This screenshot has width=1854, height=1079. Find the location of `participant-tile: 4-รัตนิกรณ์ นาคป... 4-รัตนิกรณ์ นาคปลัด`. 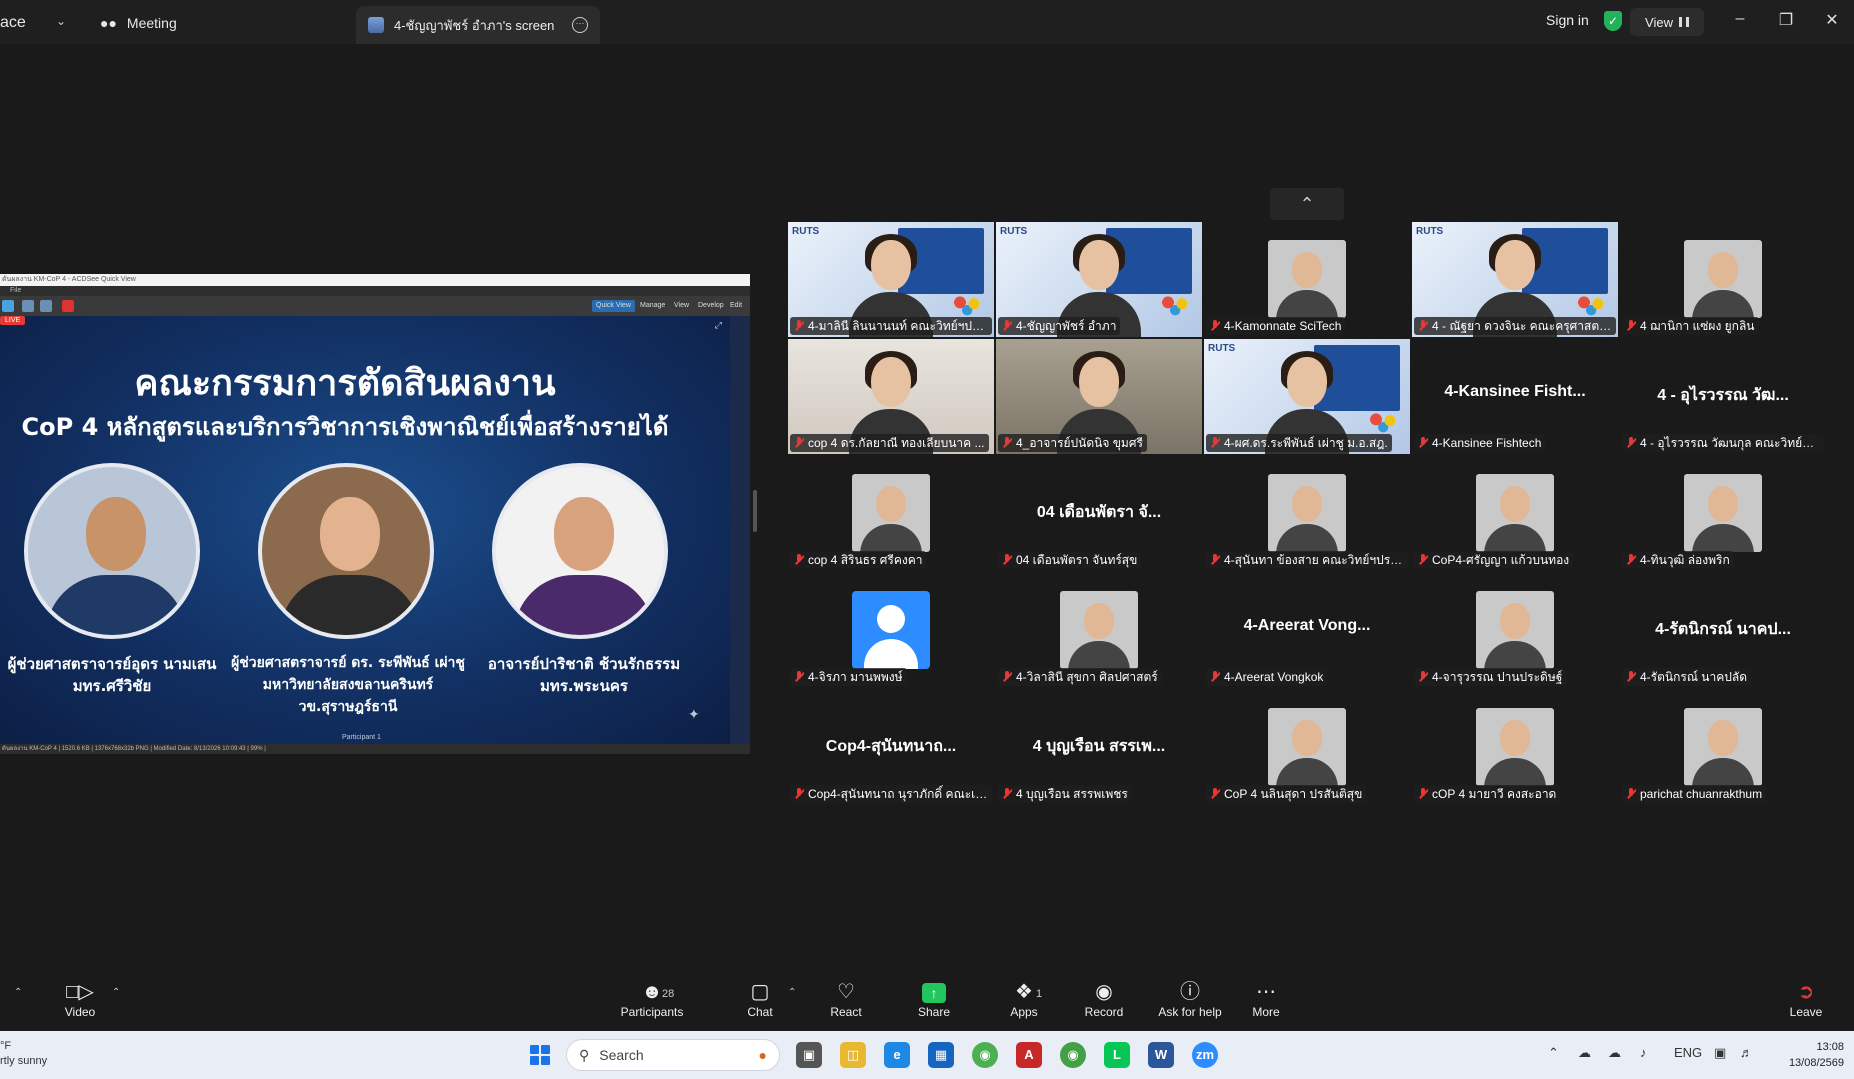

participant-tile: 4-รัตนิกรณ์ นาคป... 4-รัตนิกรณ์ นาคปลัด is located at coordinates (1723, 630).